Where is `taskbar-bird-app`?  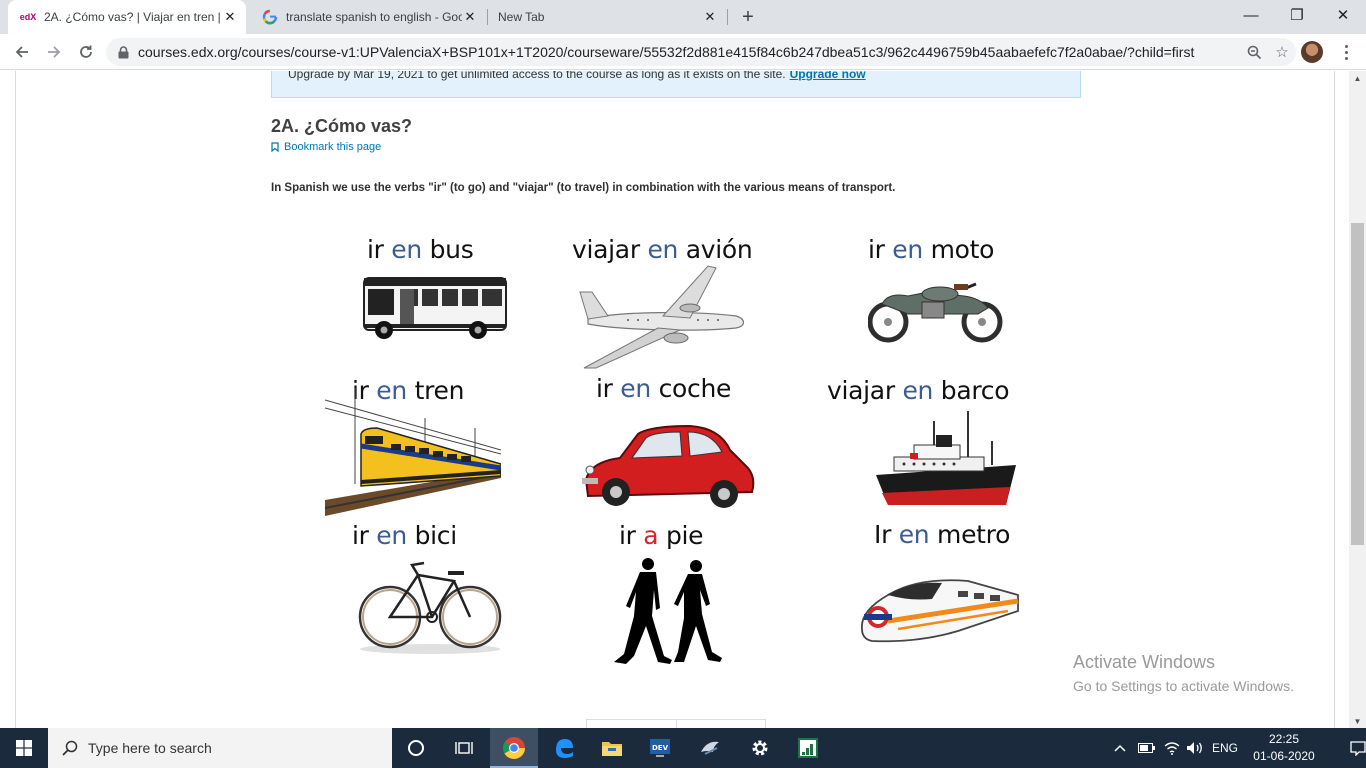
taskbar-bird-app is located at coordinates (710, 748).